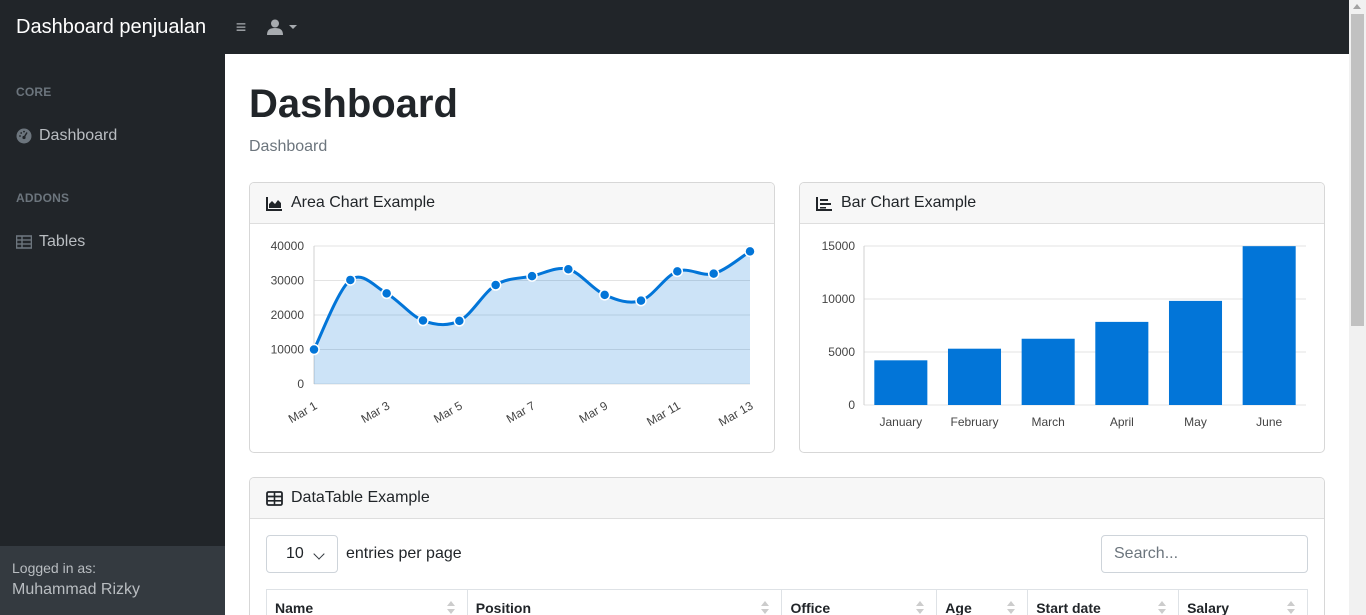 Image resolution: width=1366 pixels, height=615 pixels. I want to click on sidebar-heading-addons: ADDONS, so click(43, 198).